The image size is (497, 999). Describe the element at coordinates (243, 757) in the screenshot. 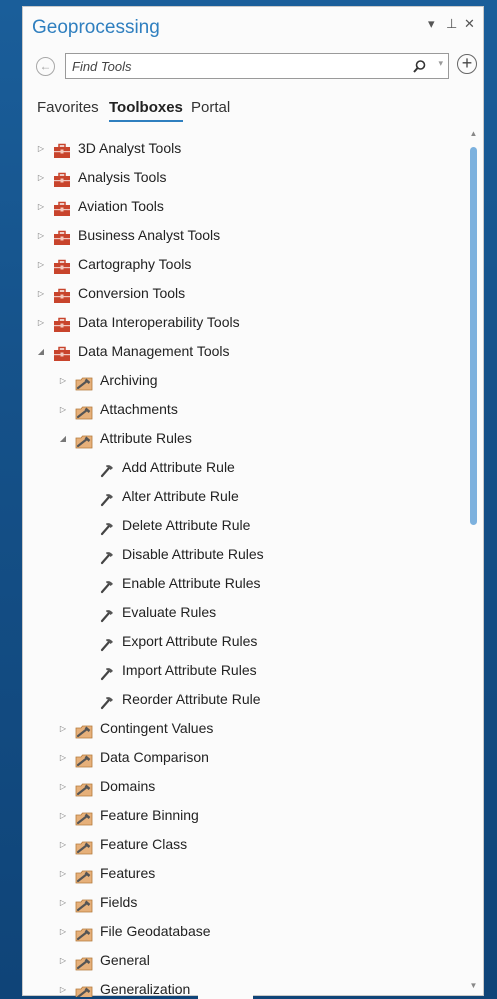

I see `tree-item-data-comparison: ▷ Data Comparison` at that location.